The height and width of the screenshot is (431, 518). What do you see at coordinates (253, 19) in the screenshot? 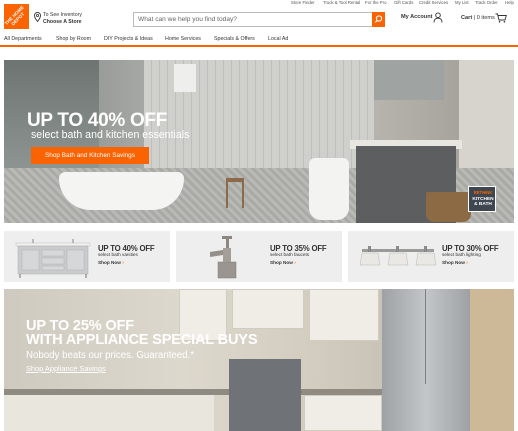
I see `search-input` at bounding box center [253, 19].